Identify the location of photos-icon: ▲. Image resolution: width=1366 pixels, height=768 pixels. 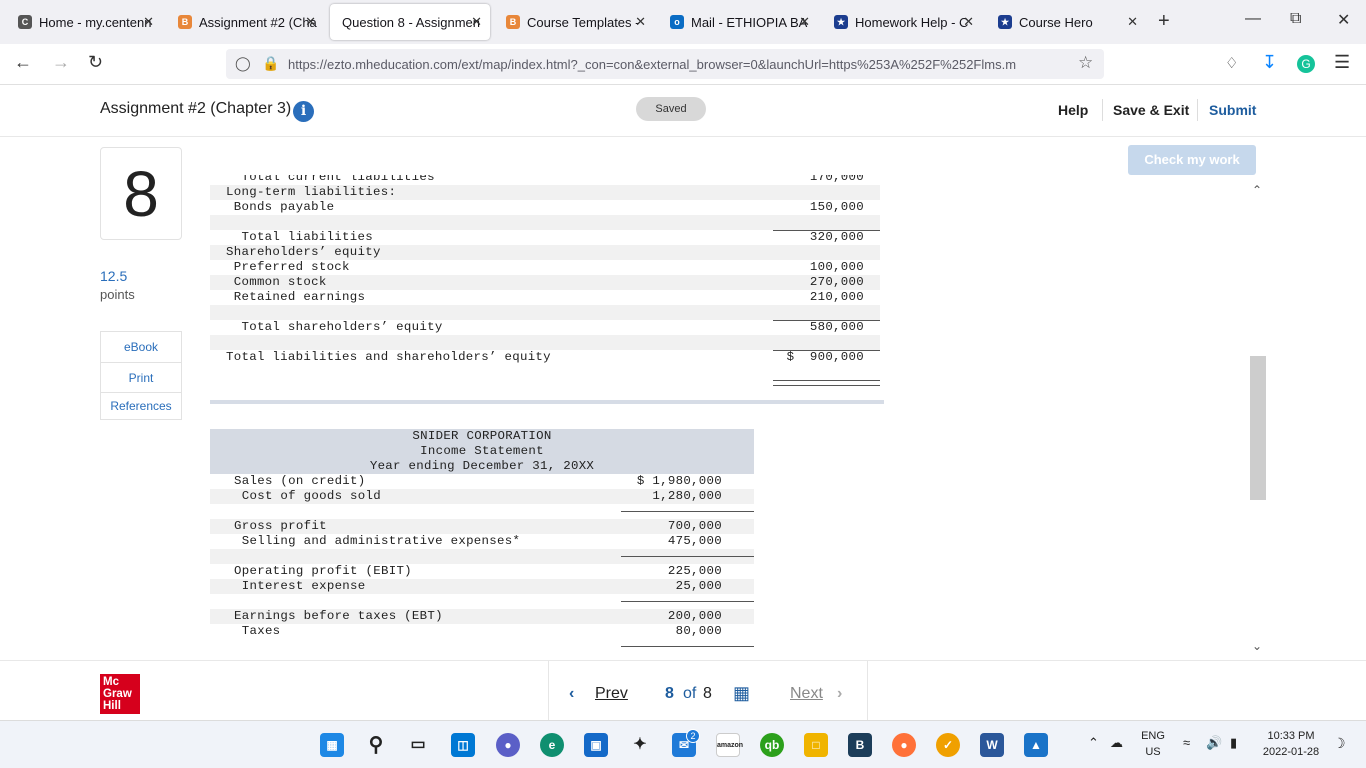
(1036, 745).